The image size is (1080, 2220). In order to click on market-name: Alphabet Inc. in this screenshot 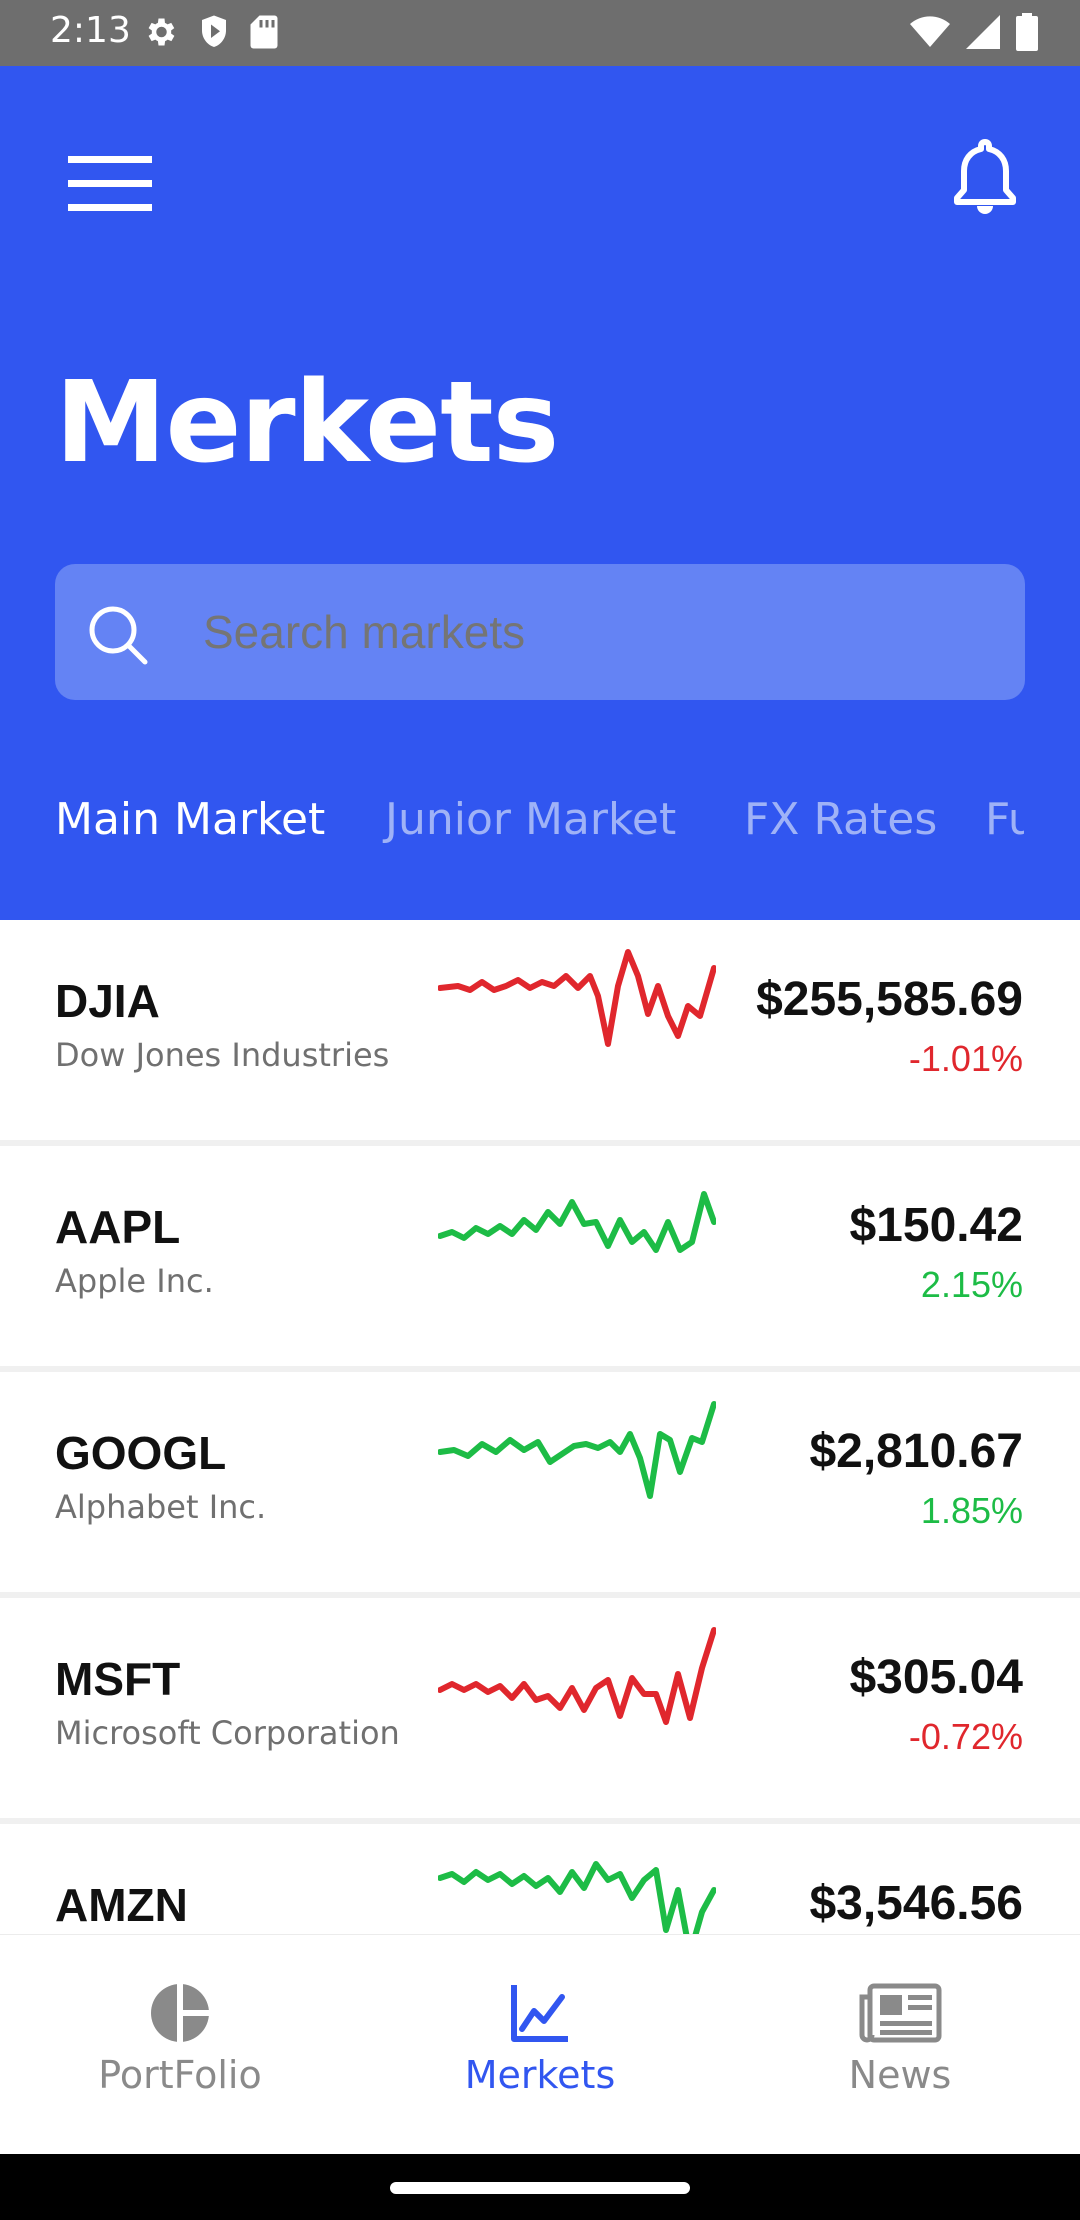, I will do `click(161, 1507)`.